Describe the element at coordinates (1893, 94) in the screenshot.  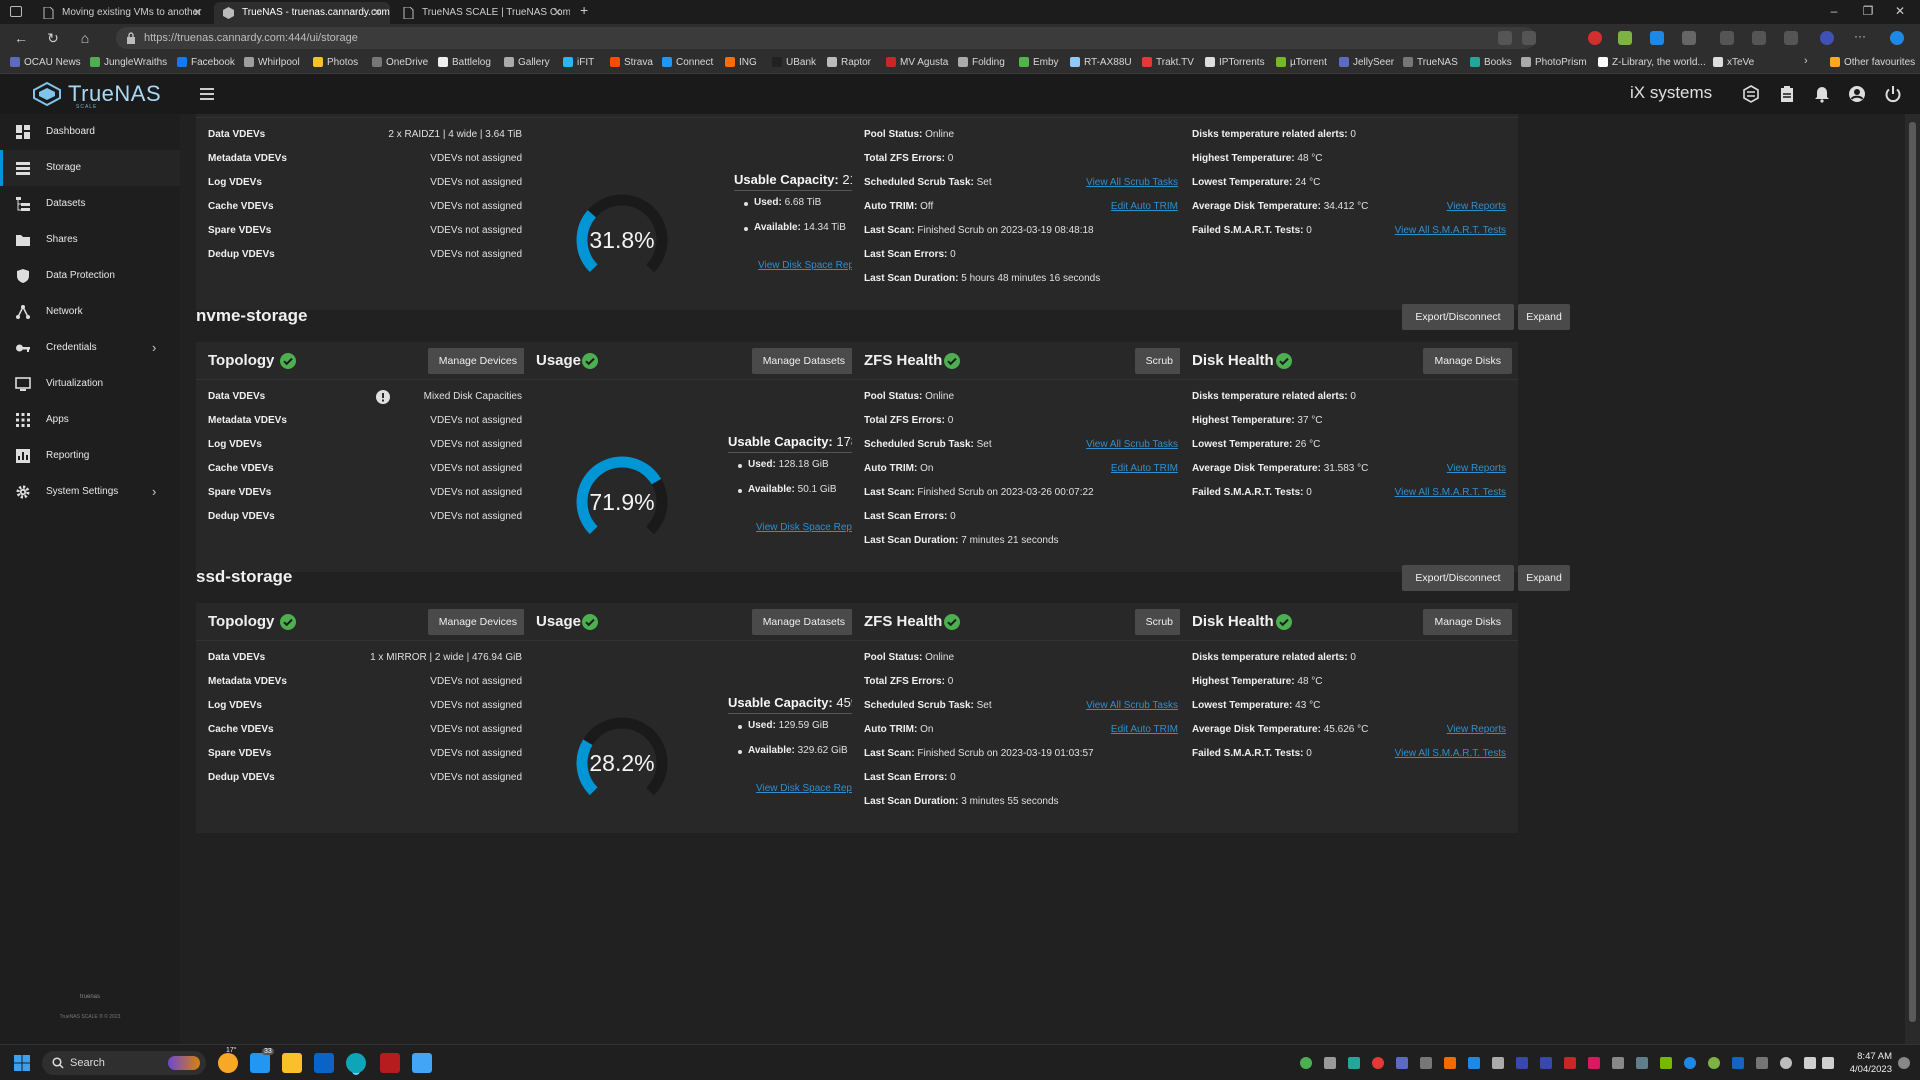
I see `power-icon` at that location.